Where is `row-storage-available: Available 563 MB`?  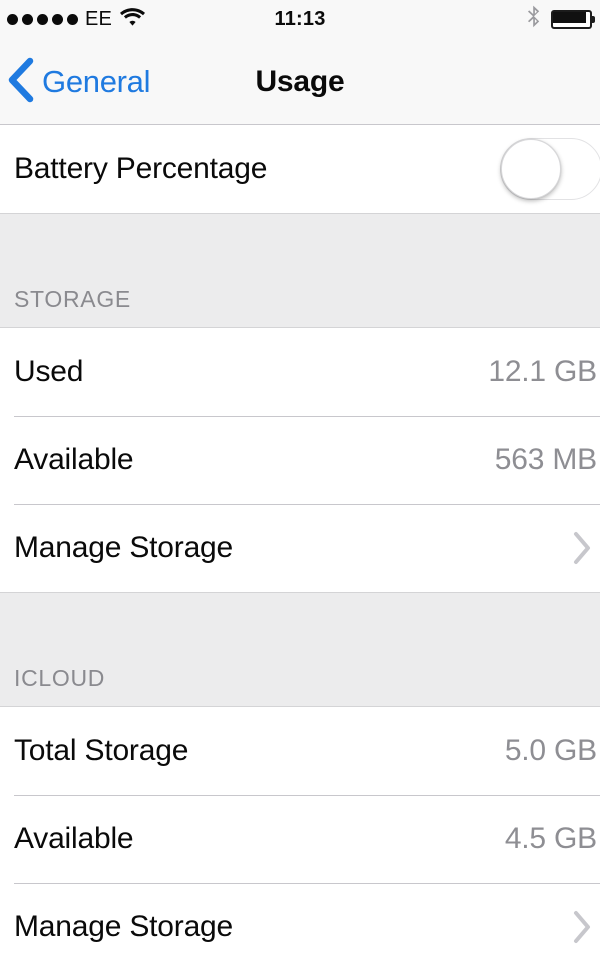 row-storage-available: Available 563 MB is located at coordinates (300, 460).